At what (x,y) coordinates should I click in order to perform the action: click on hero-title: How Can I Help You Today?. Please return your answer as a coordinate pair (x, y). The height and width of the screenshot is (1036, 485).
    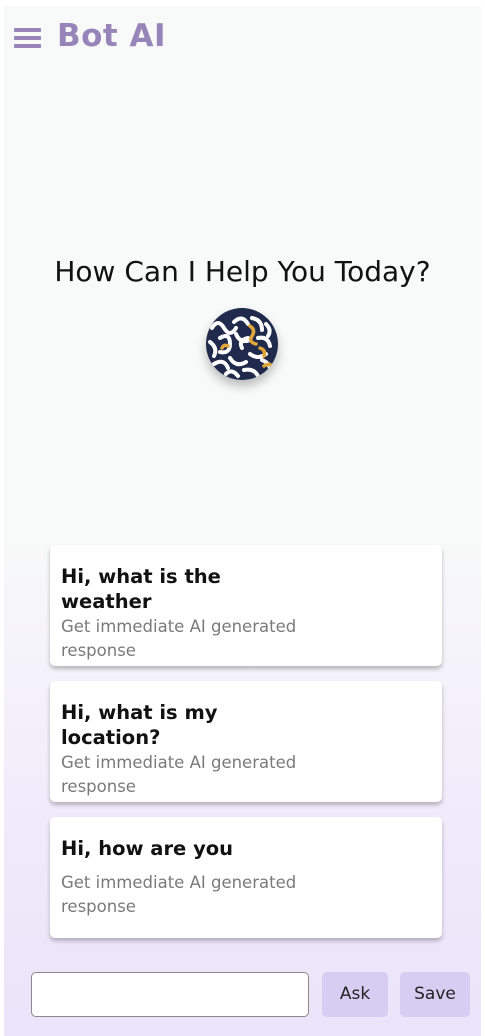
    Looking at the image, I should click on (242, 271).